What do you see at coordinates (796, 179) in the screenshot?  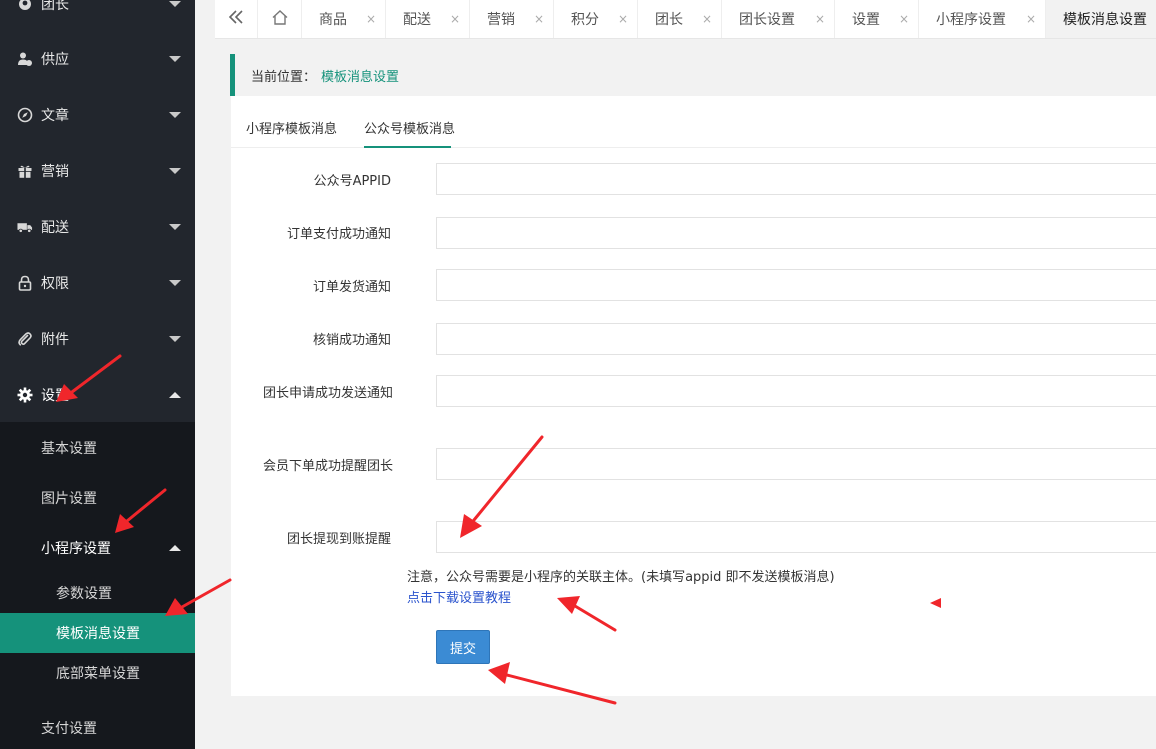 I see `appid-input` at bounding box center [796, 179].